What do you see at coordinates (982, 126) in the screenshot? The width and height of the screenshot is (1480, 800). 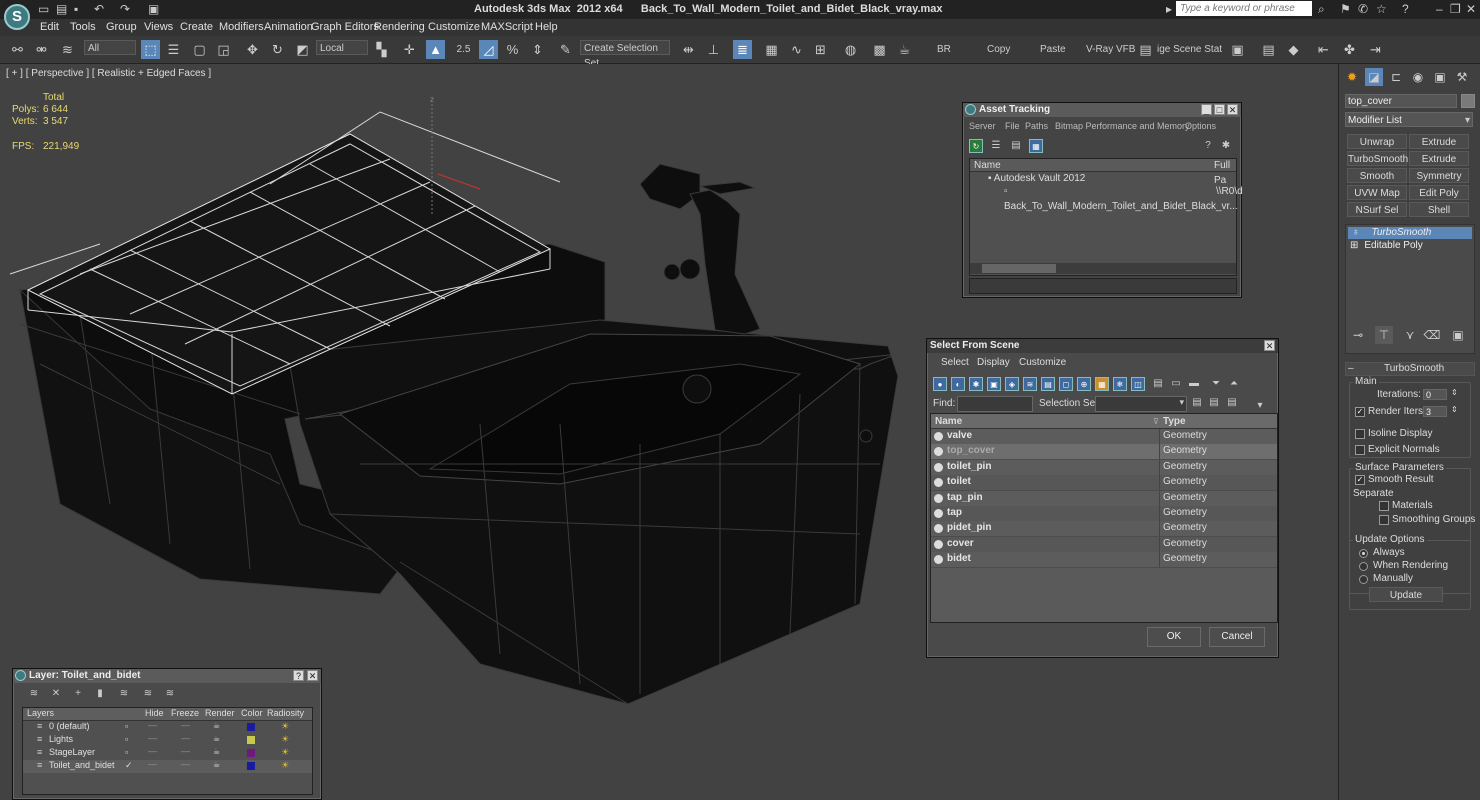 I see `menu-server: Server` at bounding box center [982, 126].